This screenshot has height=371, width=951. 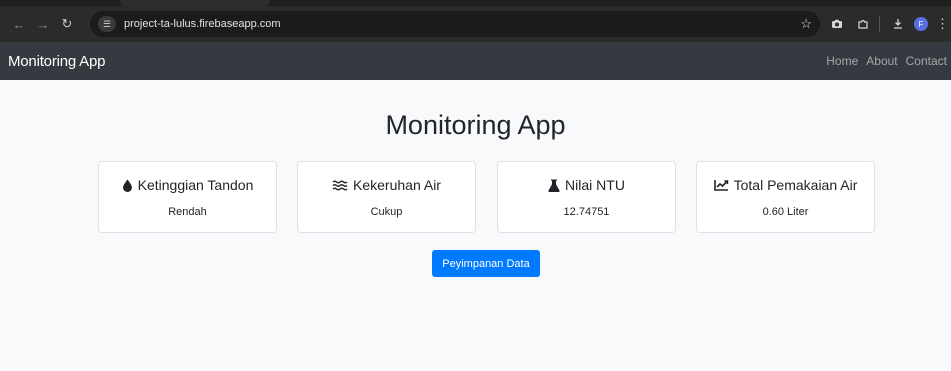 What do you see at coordinates (397, 185) in the screenshot?
I see `card-label: Kekeruhan Air` at bounding box center [397, 185].